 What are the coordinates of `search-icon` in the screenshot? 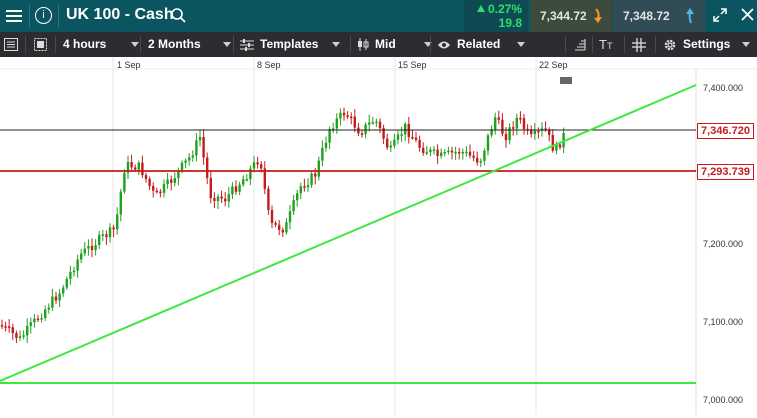 It's located at (178, 15).